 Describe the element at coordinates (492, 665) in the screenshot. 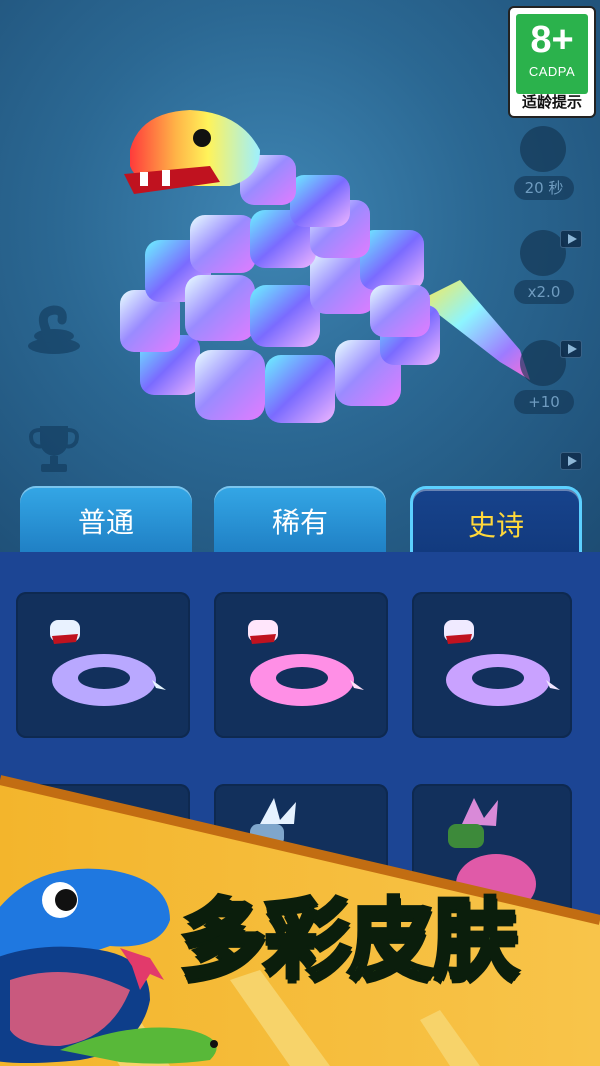

I see `skin-card-violet` at that location.